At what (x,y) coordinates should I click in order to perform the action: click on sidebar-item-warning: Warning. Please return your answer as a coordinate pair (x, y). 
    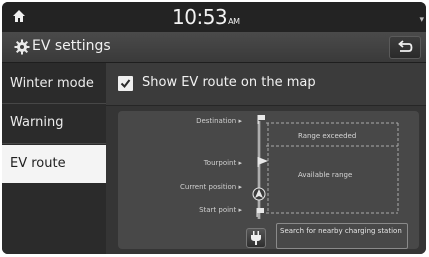
    Looking at the image, I should click on (54, 123).